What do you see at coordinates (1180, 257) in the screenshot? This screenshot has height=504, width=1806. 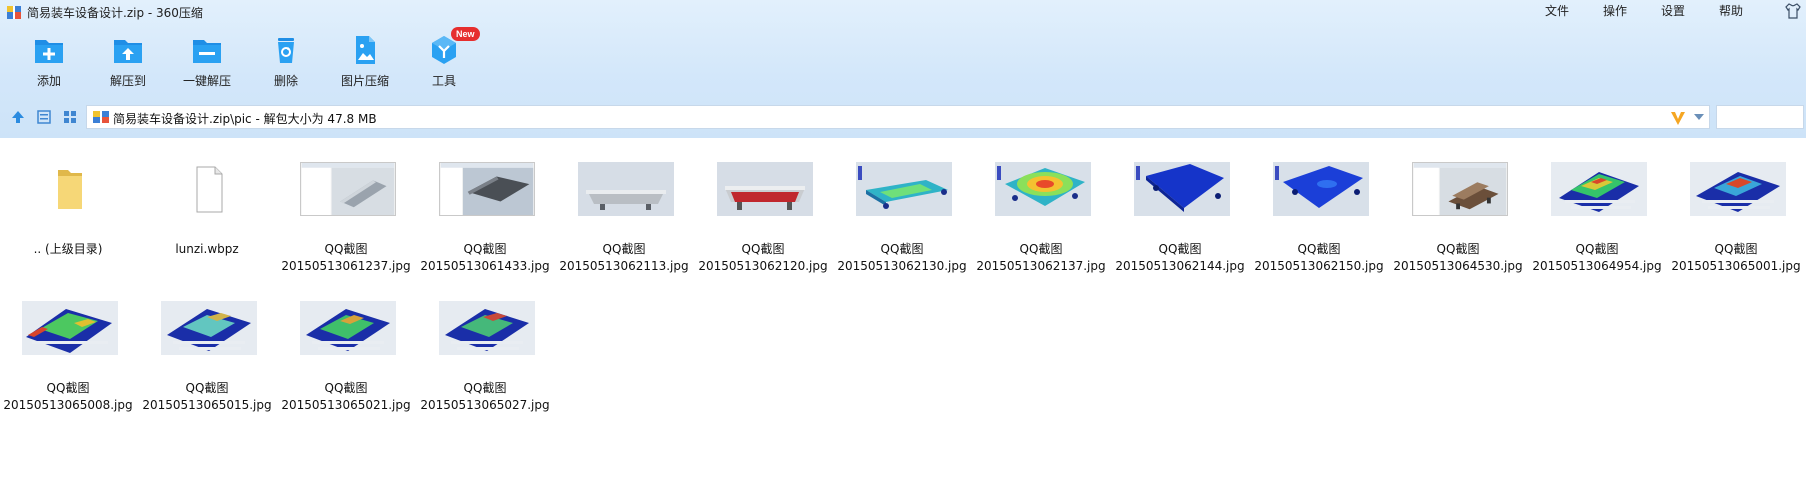 I see `file-name: QQ截图 20150513062144.jpg` at bounding box center [1180, 257].